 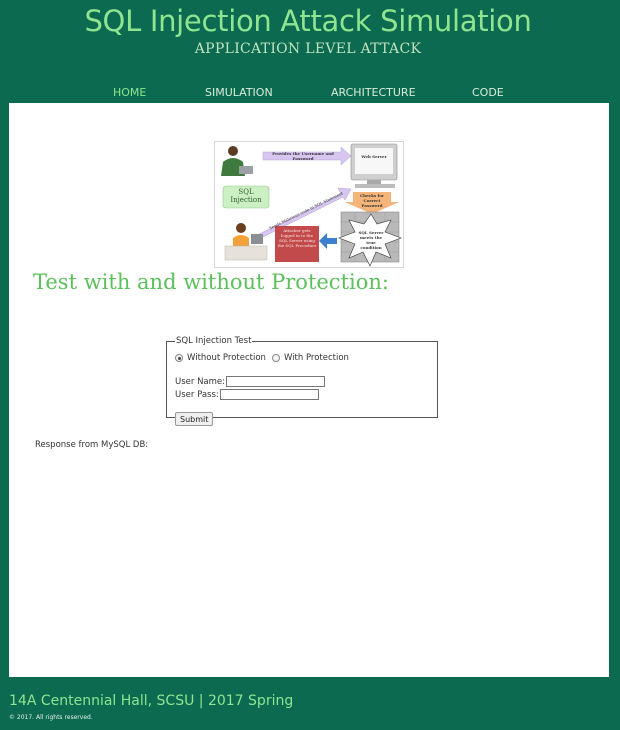 I want to click on password-input, so click(x=269, y=394).